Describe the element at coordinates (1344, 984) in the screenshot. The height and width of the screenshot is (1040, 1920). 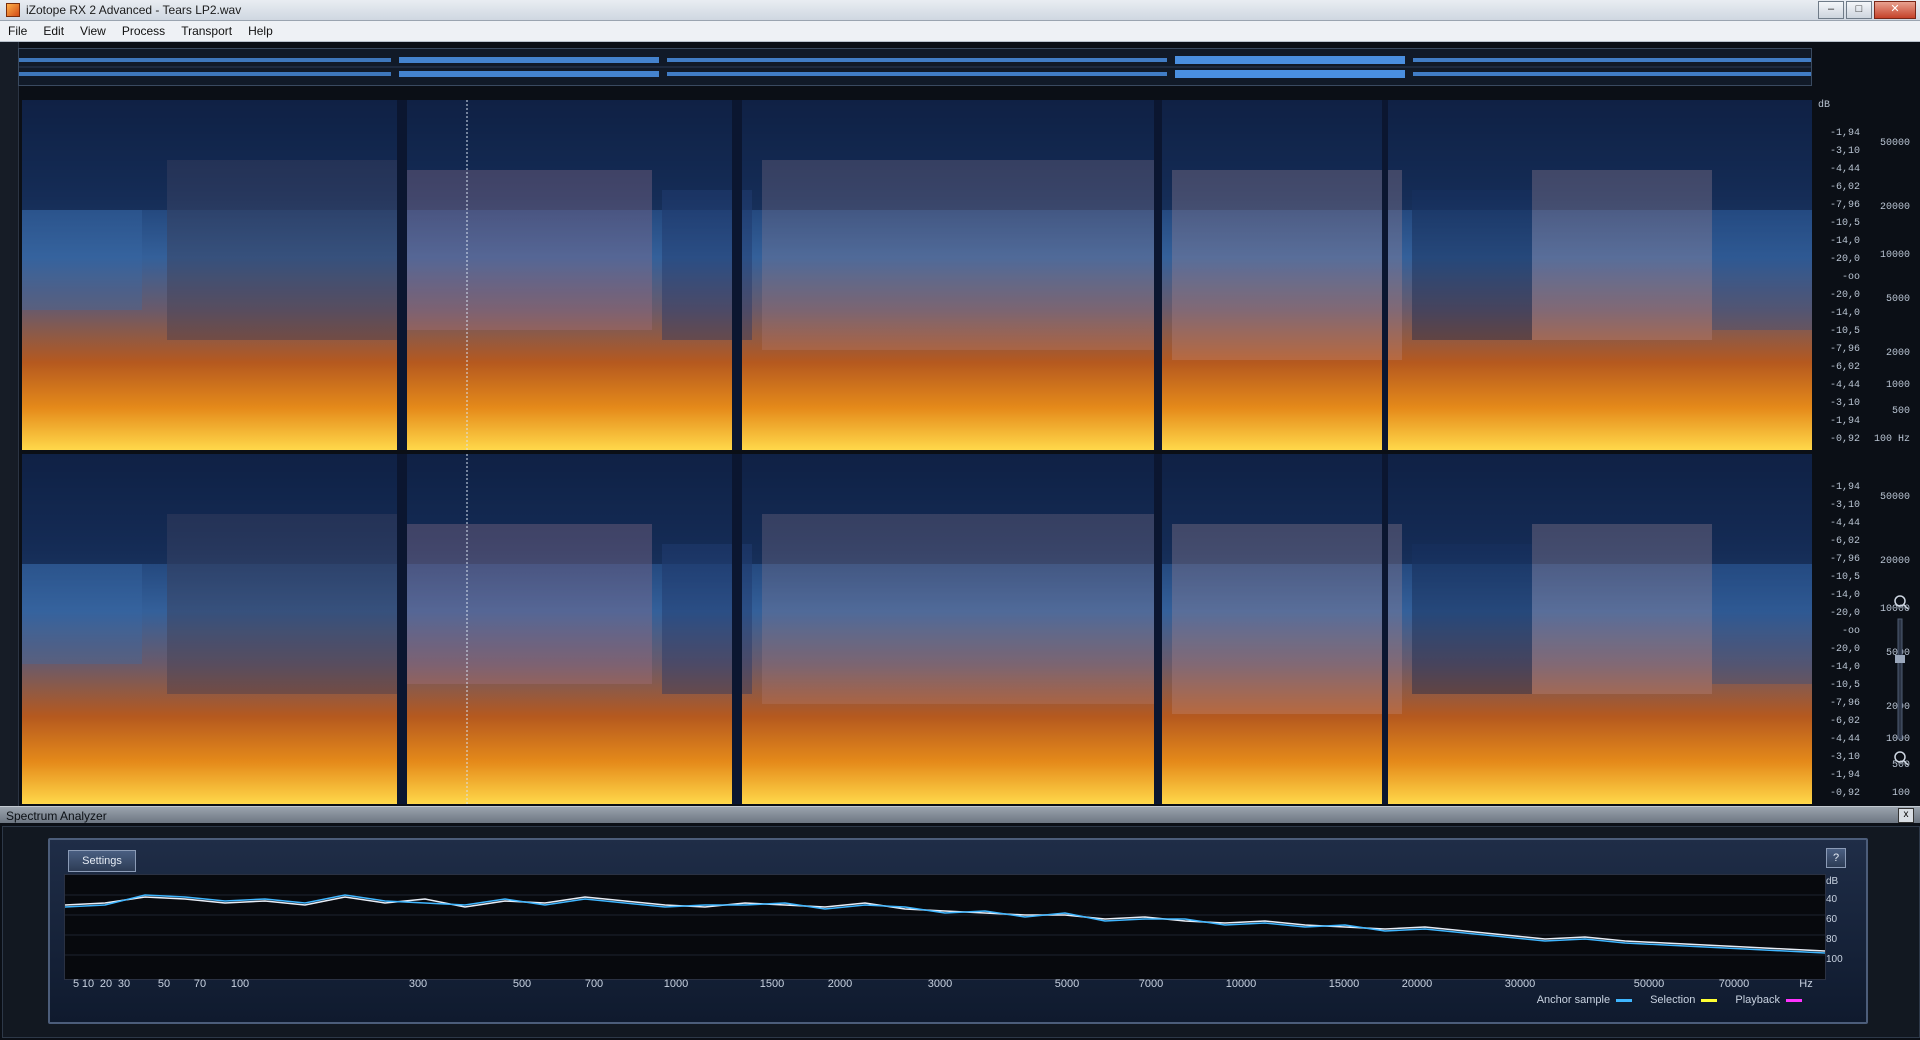
I see `x-tick: 15000` at that location.